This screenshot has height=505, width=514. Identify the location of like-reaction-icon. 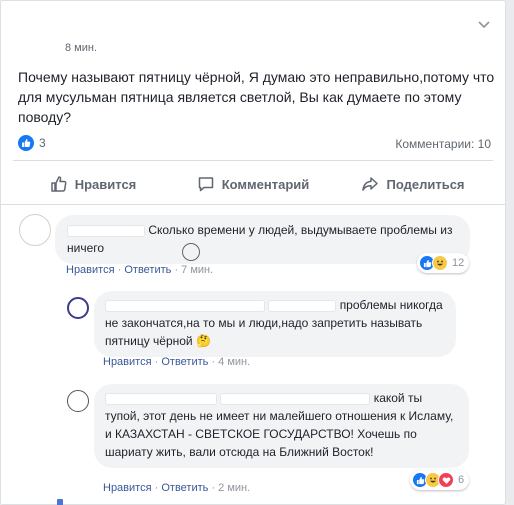
(26, 143).